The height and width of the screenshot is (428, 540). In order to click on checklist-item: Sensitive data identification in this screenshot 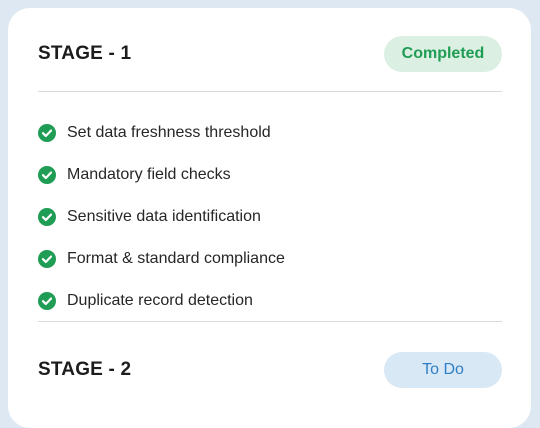, I will do `click(161, 217)`.